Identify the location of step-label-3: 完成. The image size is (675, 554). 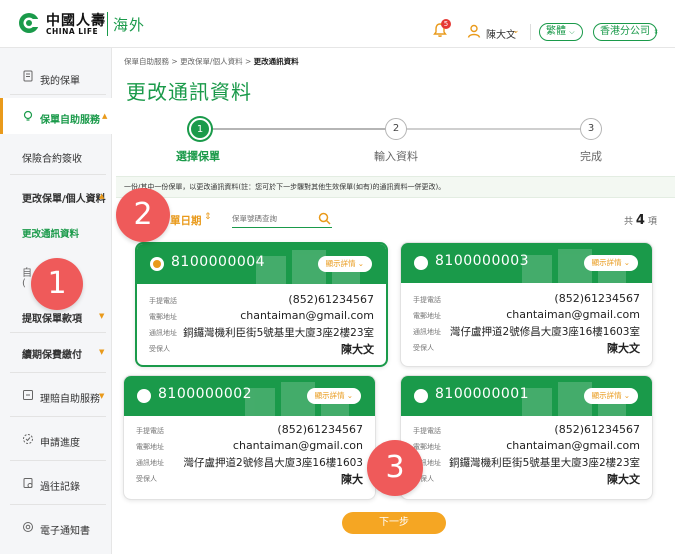
(591, 156).